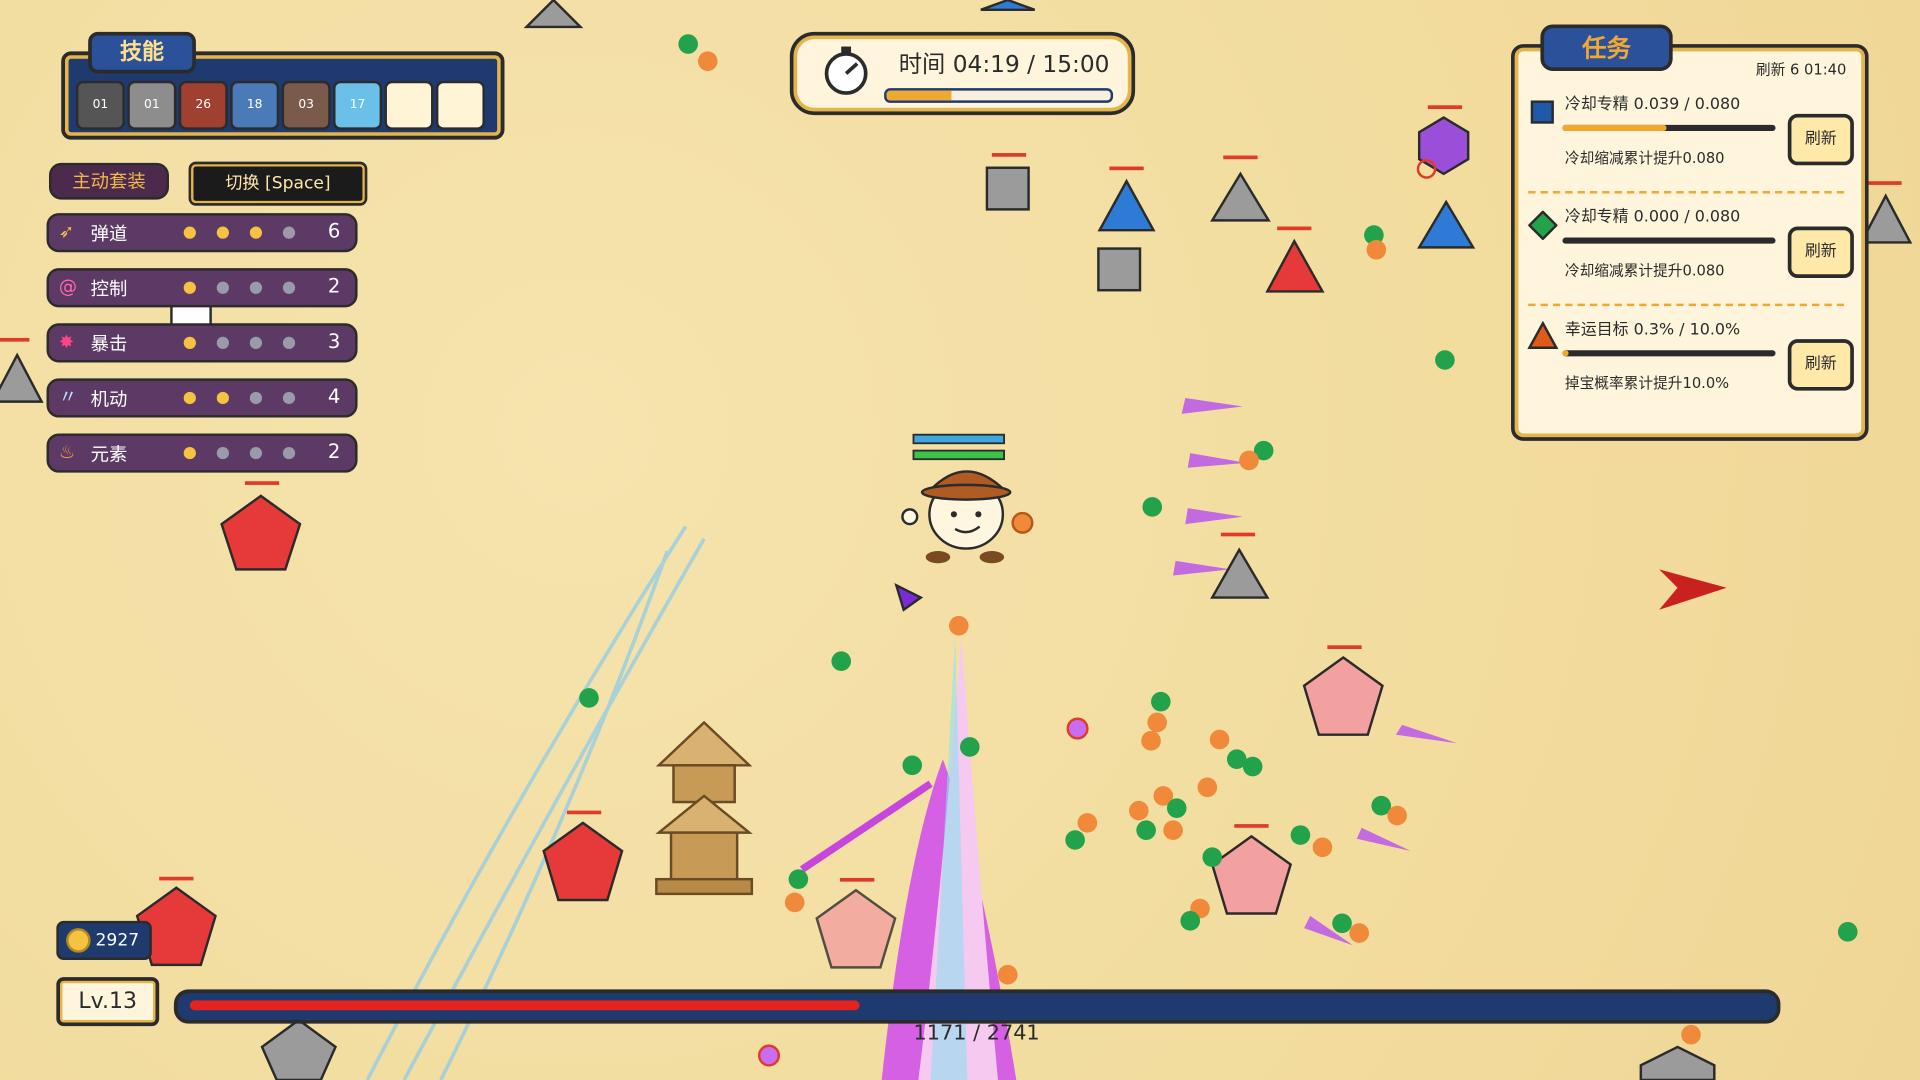 The image size is (1920, 1080). Describe the element at coordinates (278, 183) in the screenshot. I see `switch-suit-button: 切换 [Space]` at that location.